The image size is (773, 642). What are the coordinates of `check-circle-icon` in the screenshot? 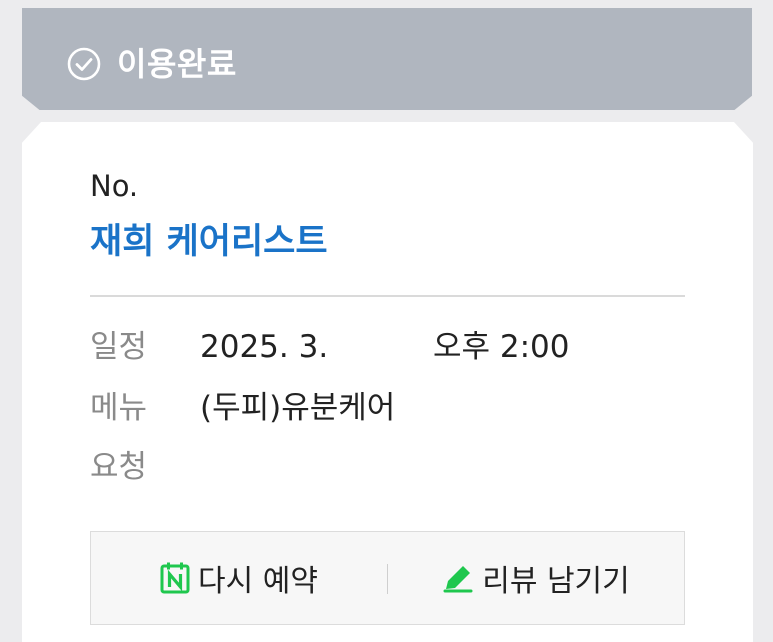 It's located at (84, 64).